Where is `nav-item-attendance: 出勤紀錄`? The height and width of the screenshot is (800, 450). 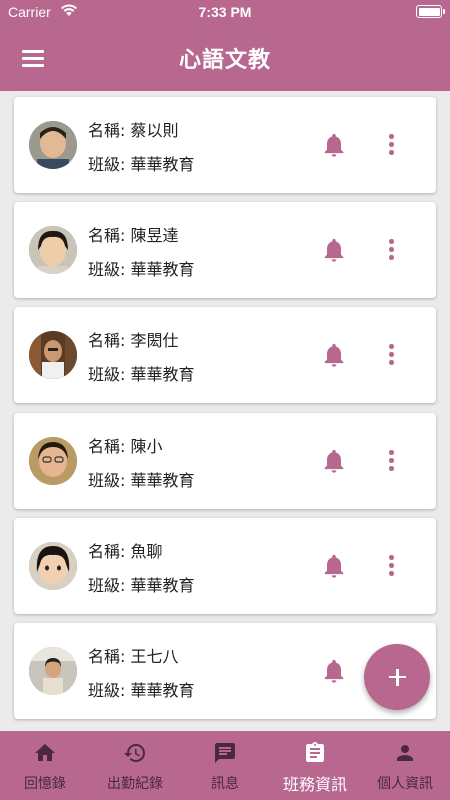
nav-item-attendance: 出勤紀錄 is located at coordinates (135, 765).